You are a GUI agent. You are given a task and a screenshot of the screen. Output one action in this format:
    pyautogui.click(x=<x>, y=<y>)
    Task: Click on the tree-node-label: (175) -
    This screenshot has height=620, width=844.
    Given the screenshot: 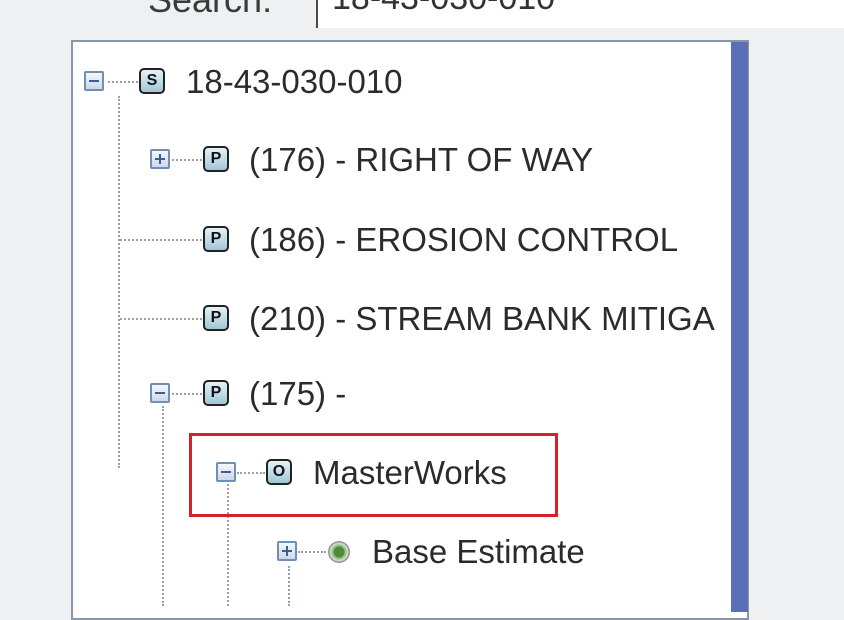 What is the action you would take?
    pyautogui.click(x=297, y=394)
    